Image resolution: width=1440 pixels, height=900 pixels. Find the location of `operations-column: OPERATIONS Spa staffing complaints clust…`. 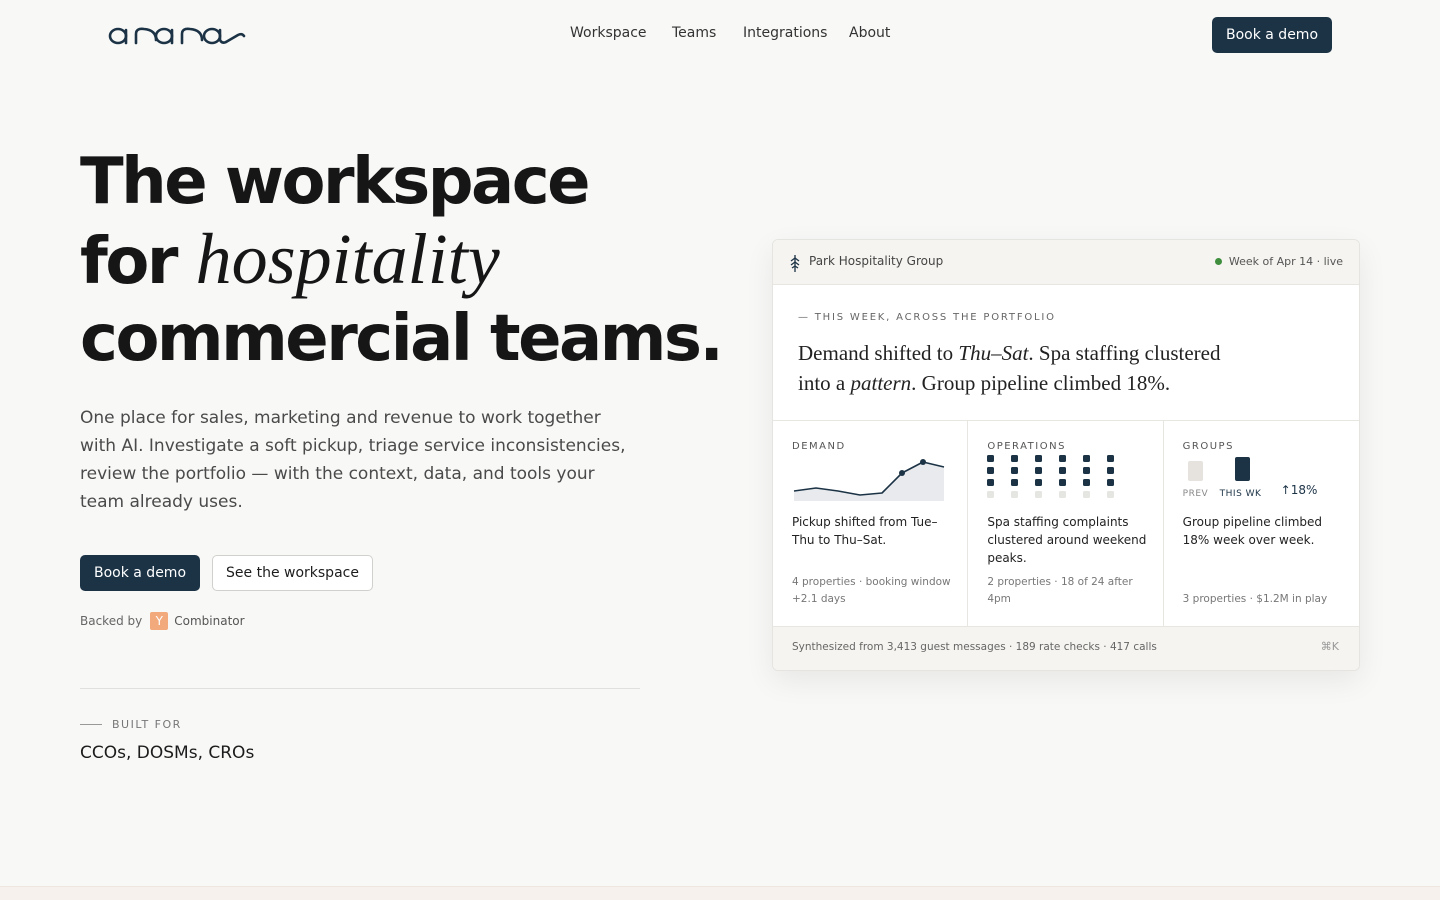

operations-column: OPERATIONS Spa staffing complaints clust… is located at coordinates (1066, 524).